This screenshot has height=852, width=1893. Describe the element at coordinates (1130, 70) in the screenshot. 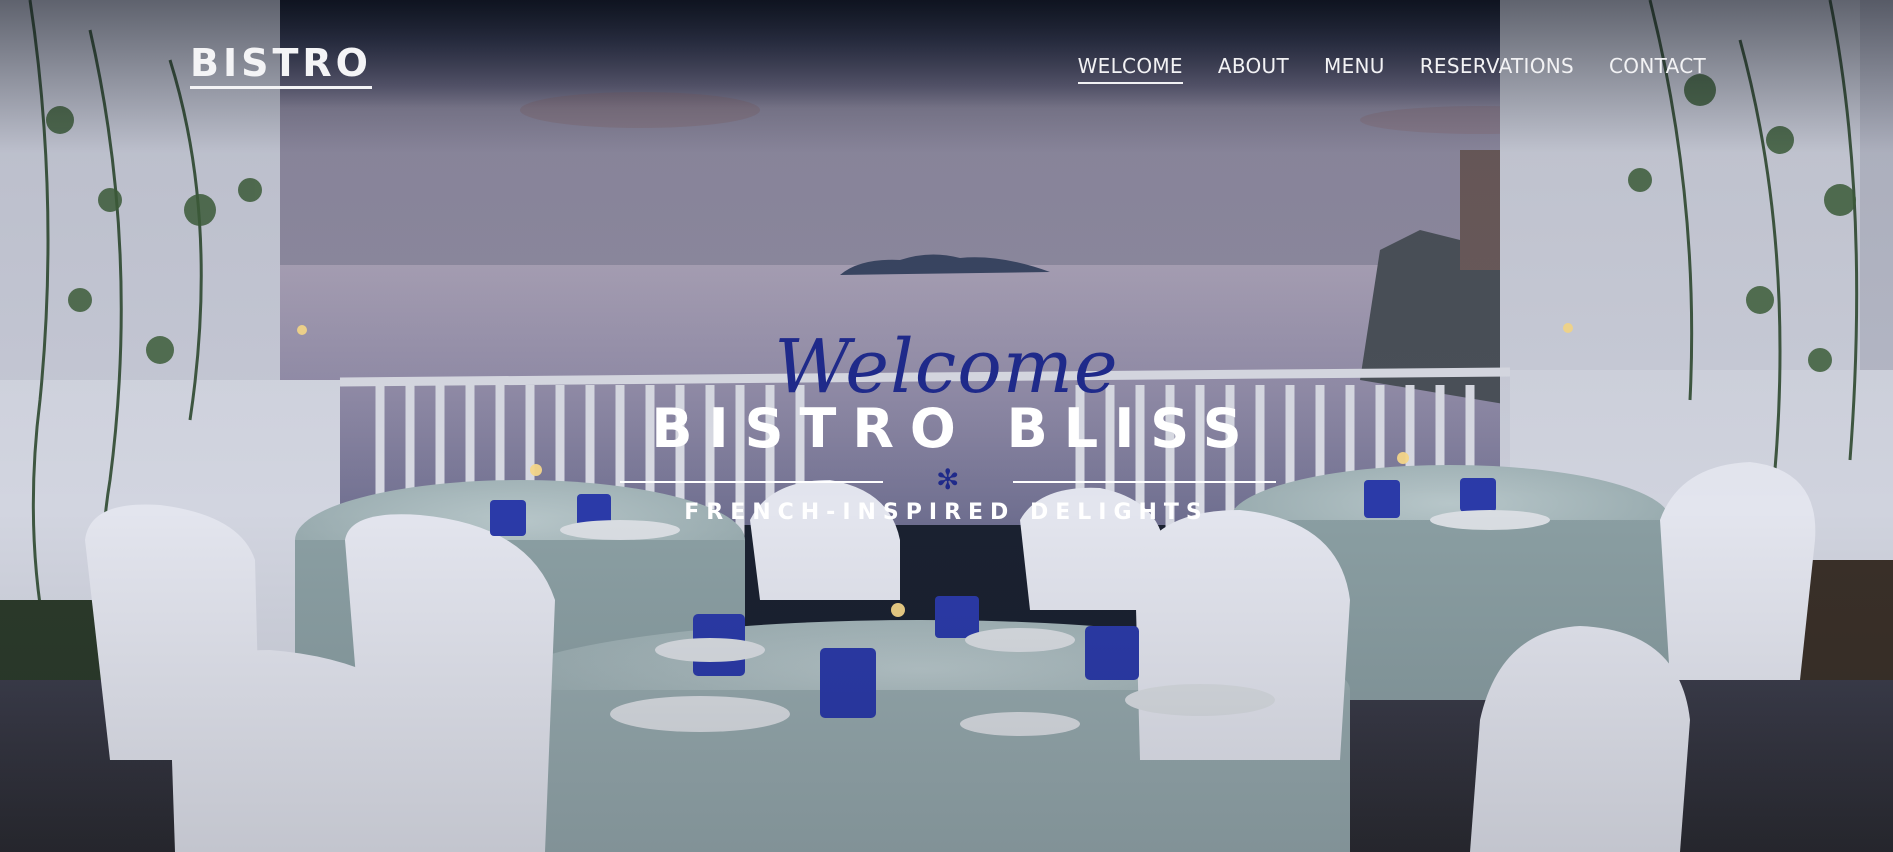

I see `nav-item-welcome: WELCOME` at that location.